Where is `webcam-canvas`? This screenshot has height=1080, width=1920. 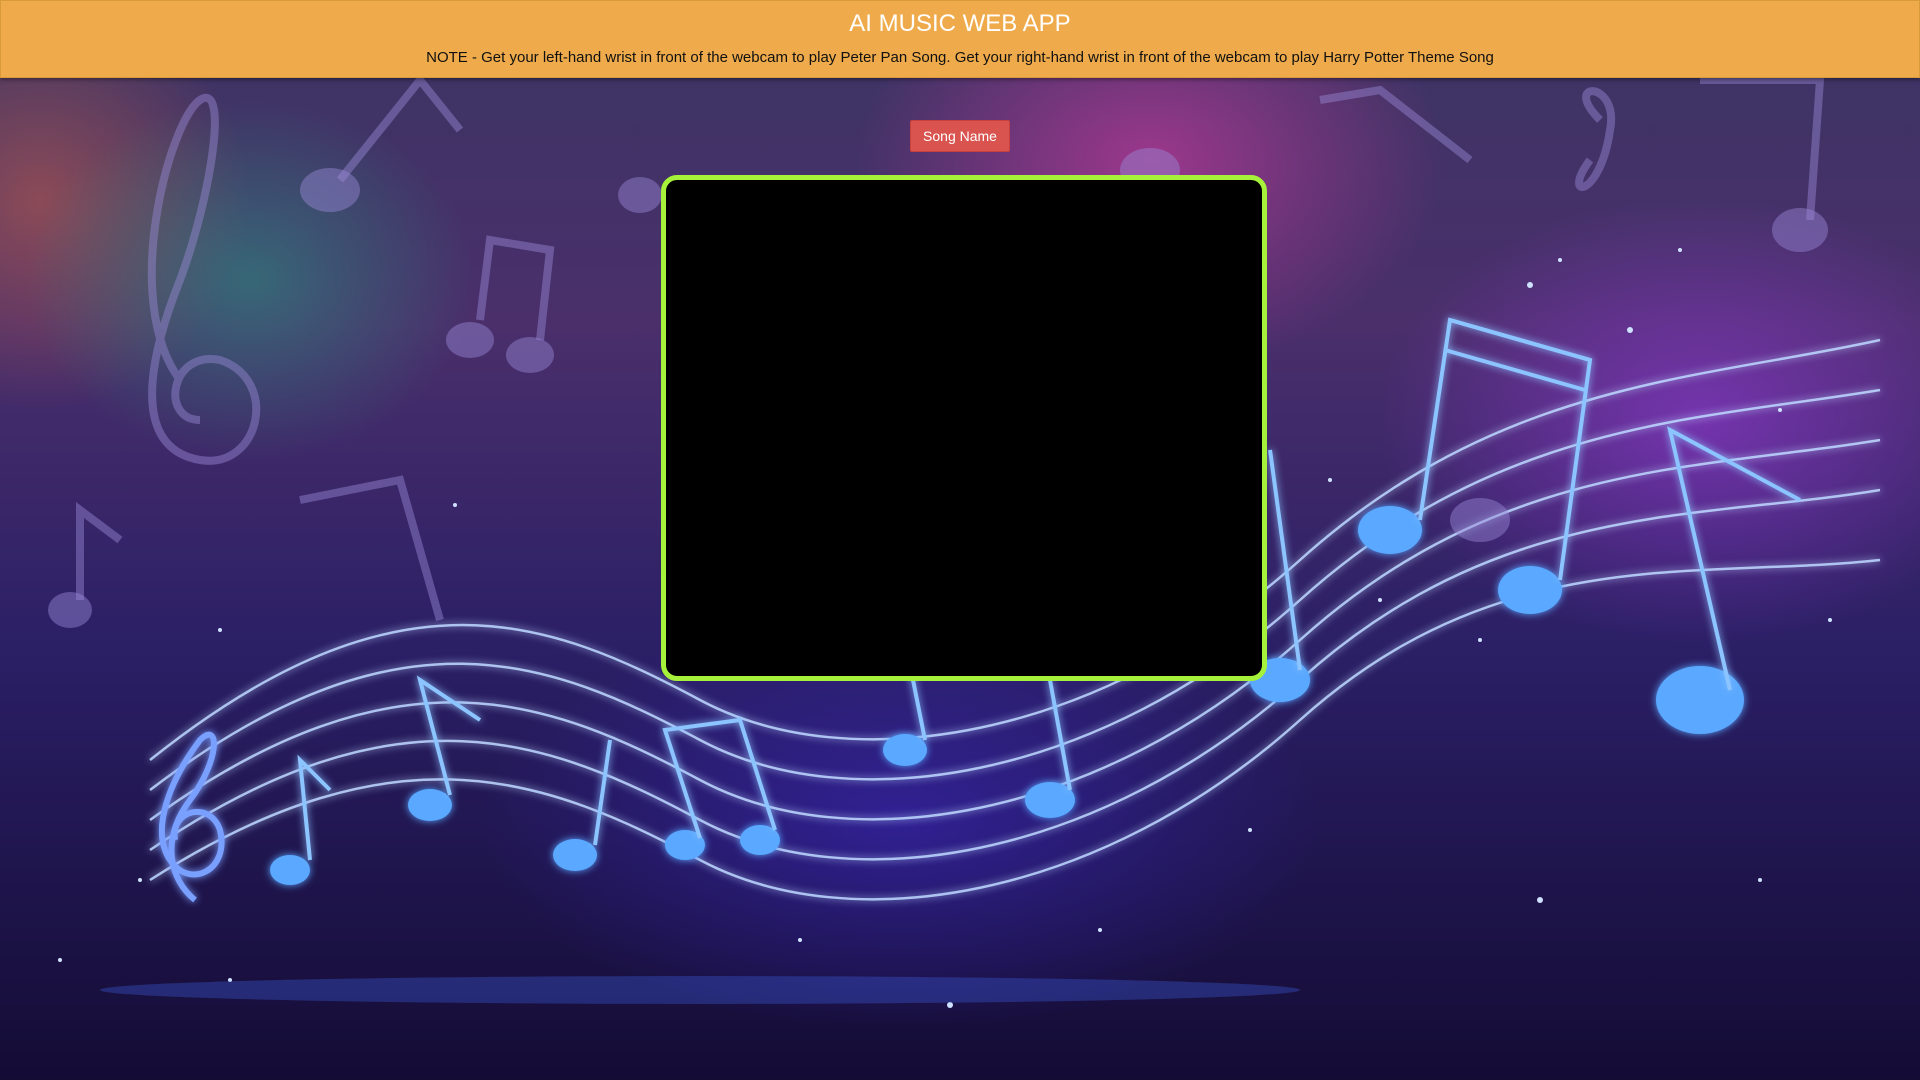 webcam-canvas is located at coordinates (964, 428).